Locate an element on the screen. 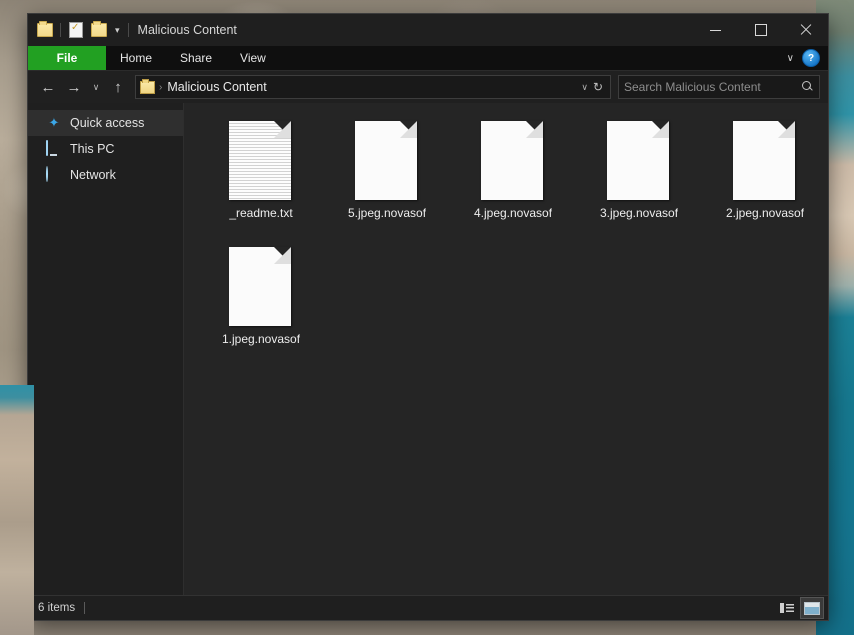  details-view-icon is located at coordinates (787, 608).